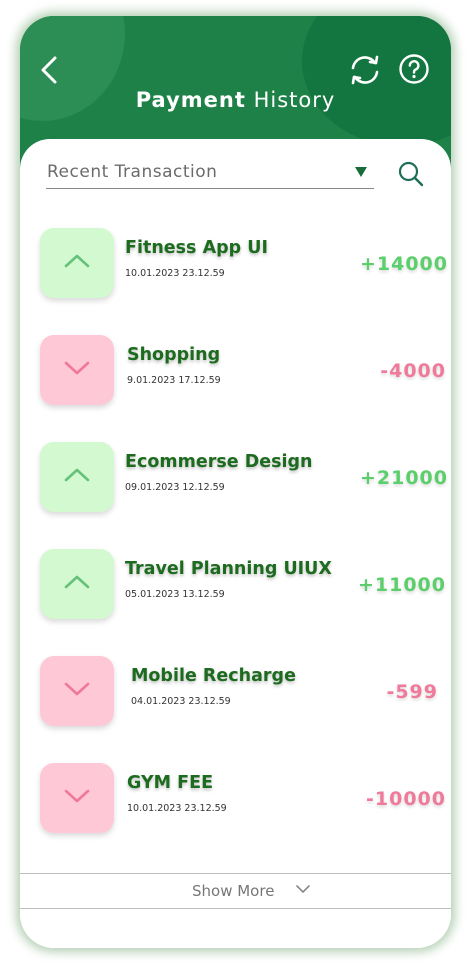  I want to click on show-more-label: Show More, so click(233, 891).